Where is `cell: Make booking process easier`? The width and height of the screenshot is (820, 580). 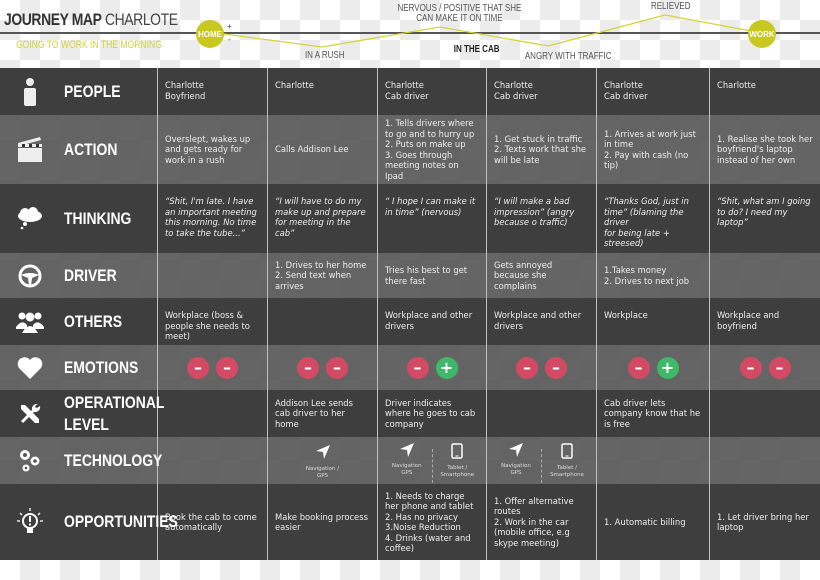 cell: Make booking process easier is located at coordinates (323, 522).